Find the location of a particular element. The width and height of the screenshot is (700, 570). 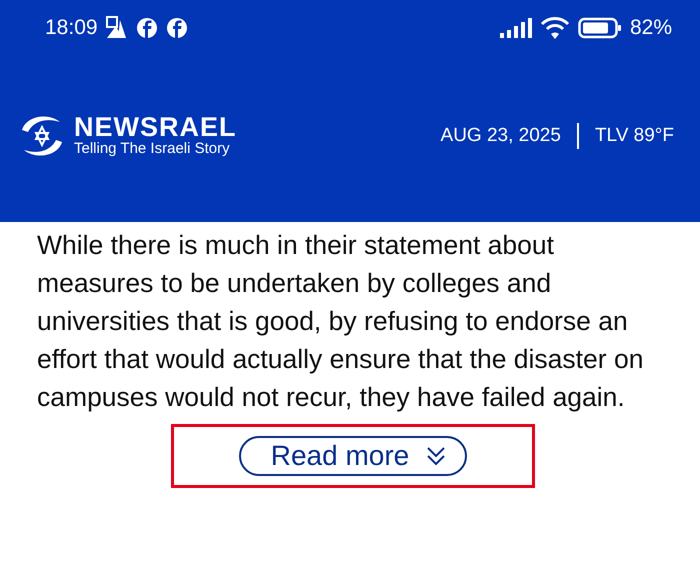

battery-icon is located at coordinates (600, 28).